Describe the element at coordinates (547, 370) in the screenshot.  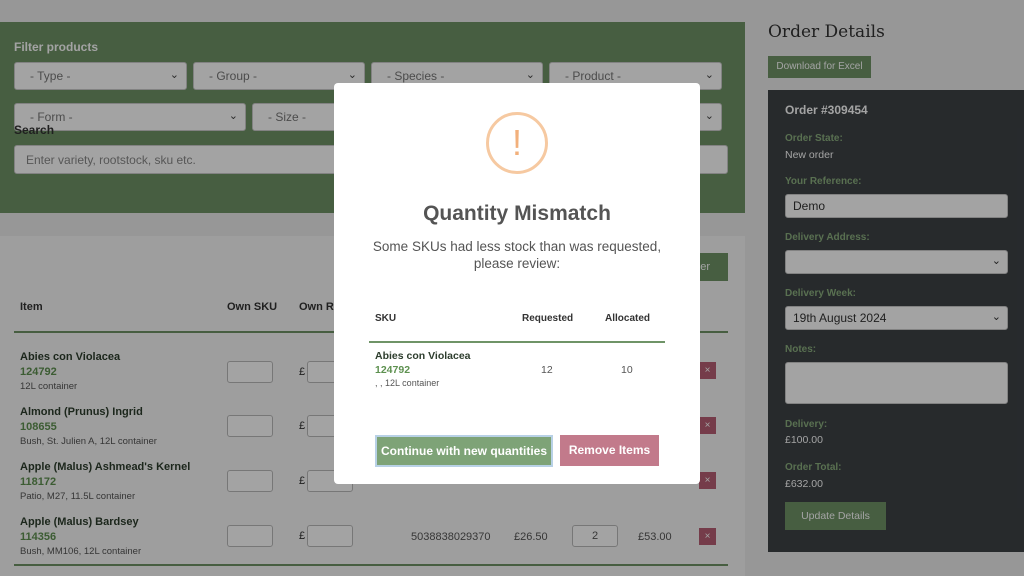
I see `requested-value: 12` at that location.